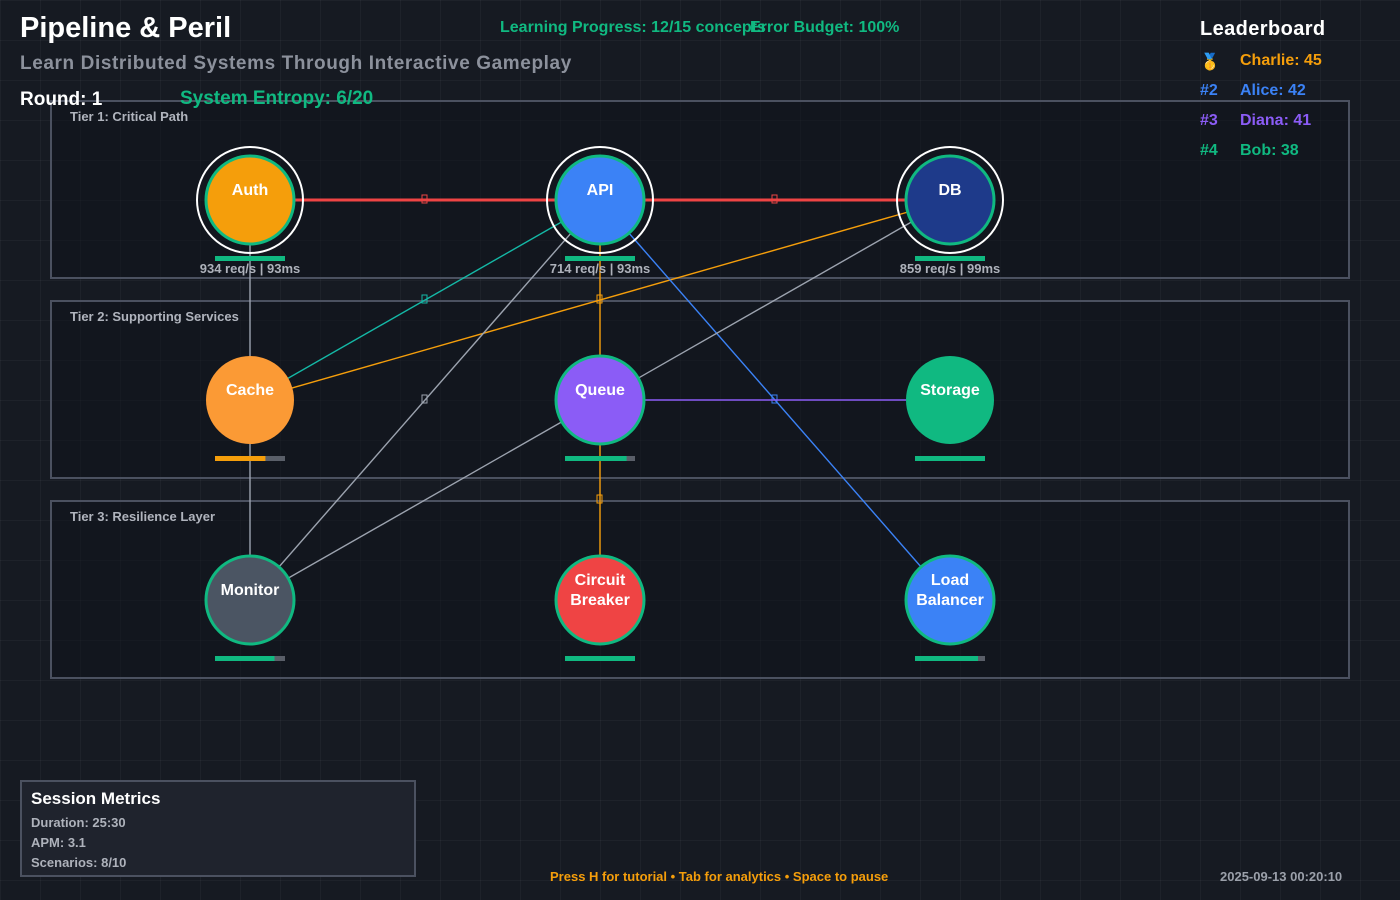 The image size is (1400, 900). I want to click on leaderboard-player: Bob: 38, so click(1269, 150).